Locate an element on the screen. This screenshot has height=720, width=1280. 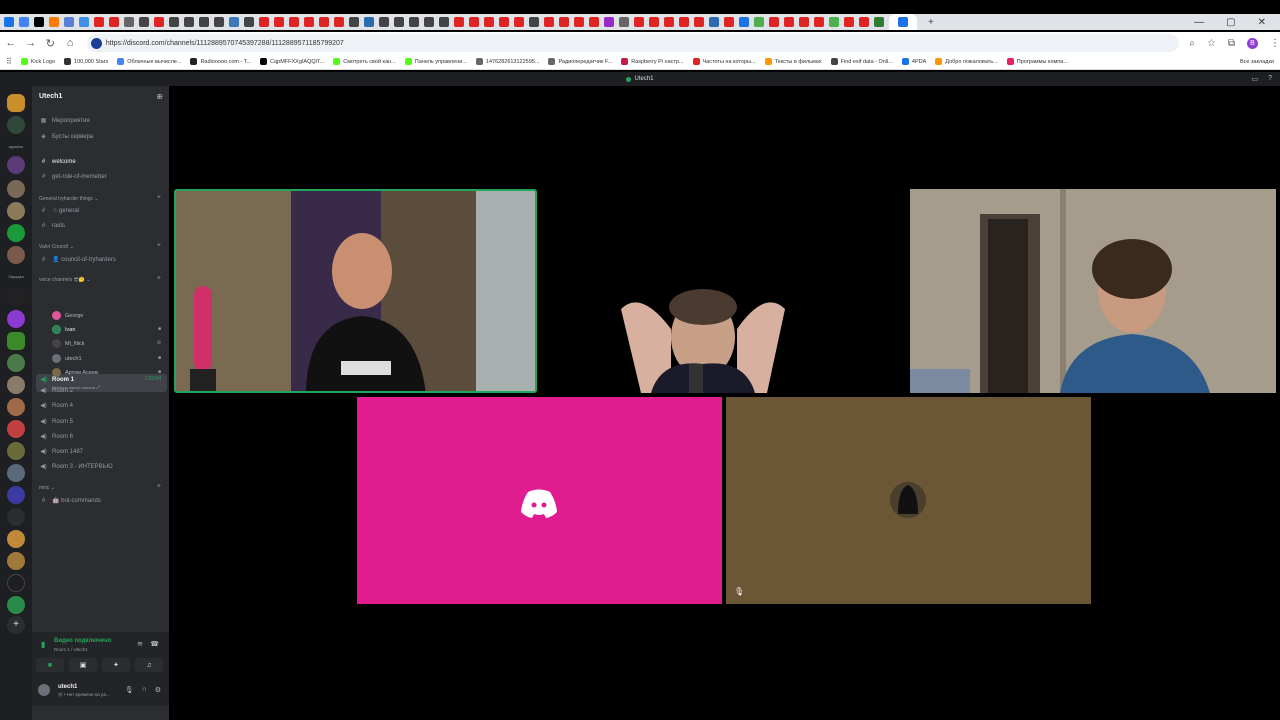
reload-icon: ↻ is located at coordinates (50, 43).